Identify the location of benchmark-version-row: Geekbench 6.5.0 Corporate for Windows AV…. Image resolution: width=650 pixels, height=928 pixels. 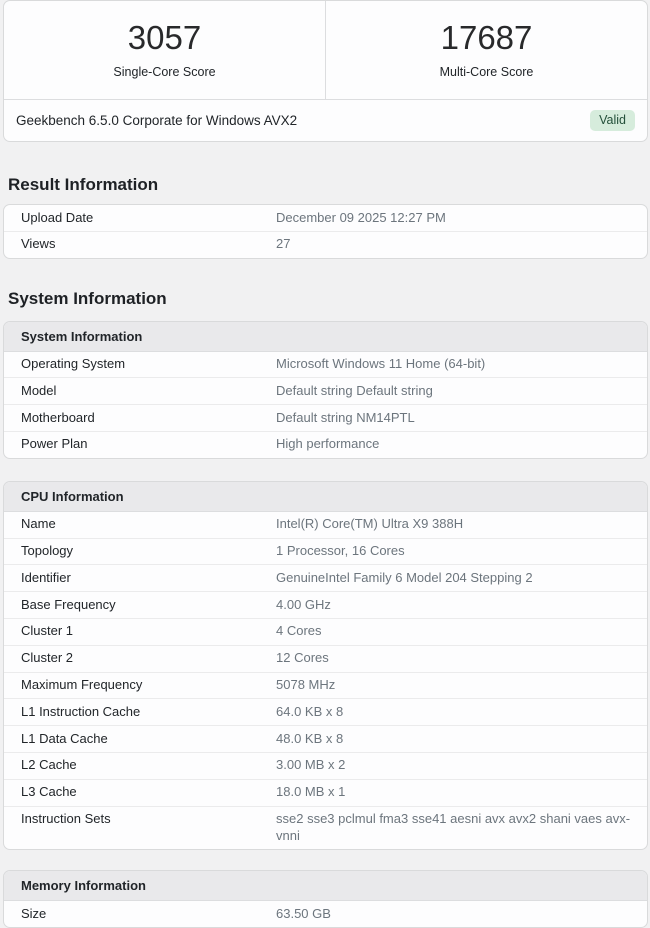
(325, 120).